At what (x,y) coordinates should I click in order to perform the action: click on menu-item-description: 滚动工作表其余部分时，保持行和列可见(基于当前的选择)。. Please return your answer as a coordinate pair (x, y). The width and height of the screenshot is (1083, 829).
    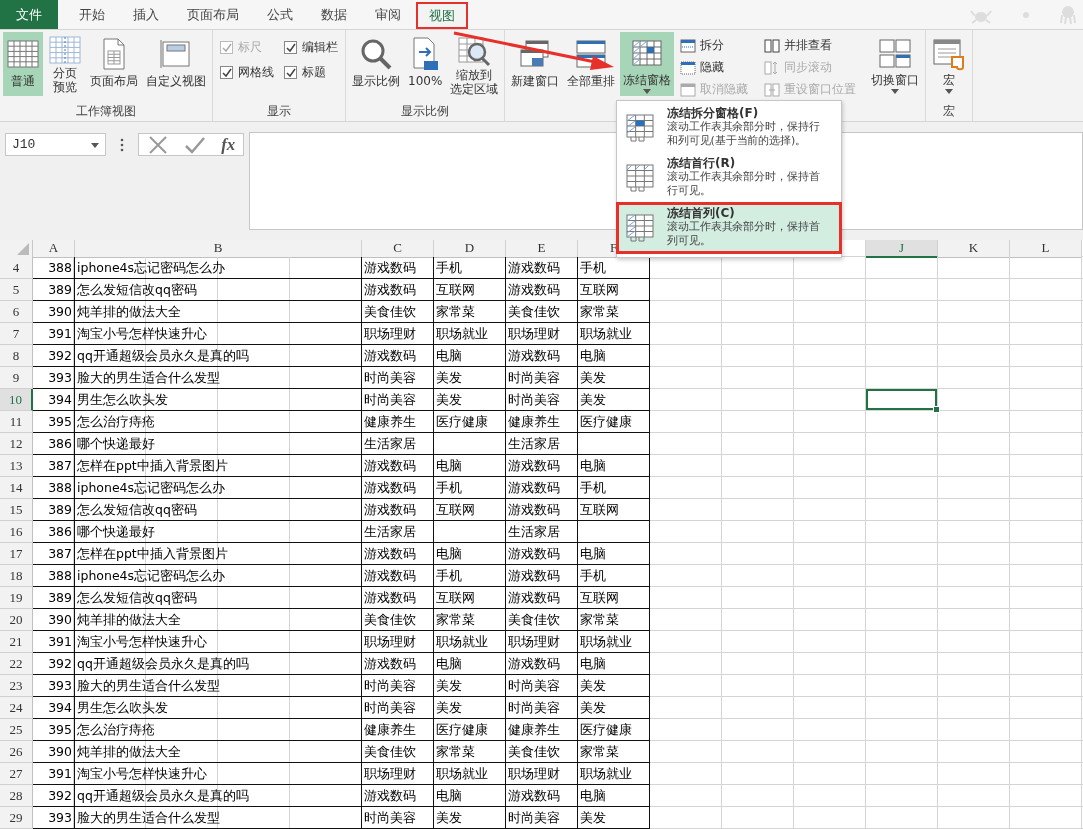
    Looking at the image, I should click on (743, 134).